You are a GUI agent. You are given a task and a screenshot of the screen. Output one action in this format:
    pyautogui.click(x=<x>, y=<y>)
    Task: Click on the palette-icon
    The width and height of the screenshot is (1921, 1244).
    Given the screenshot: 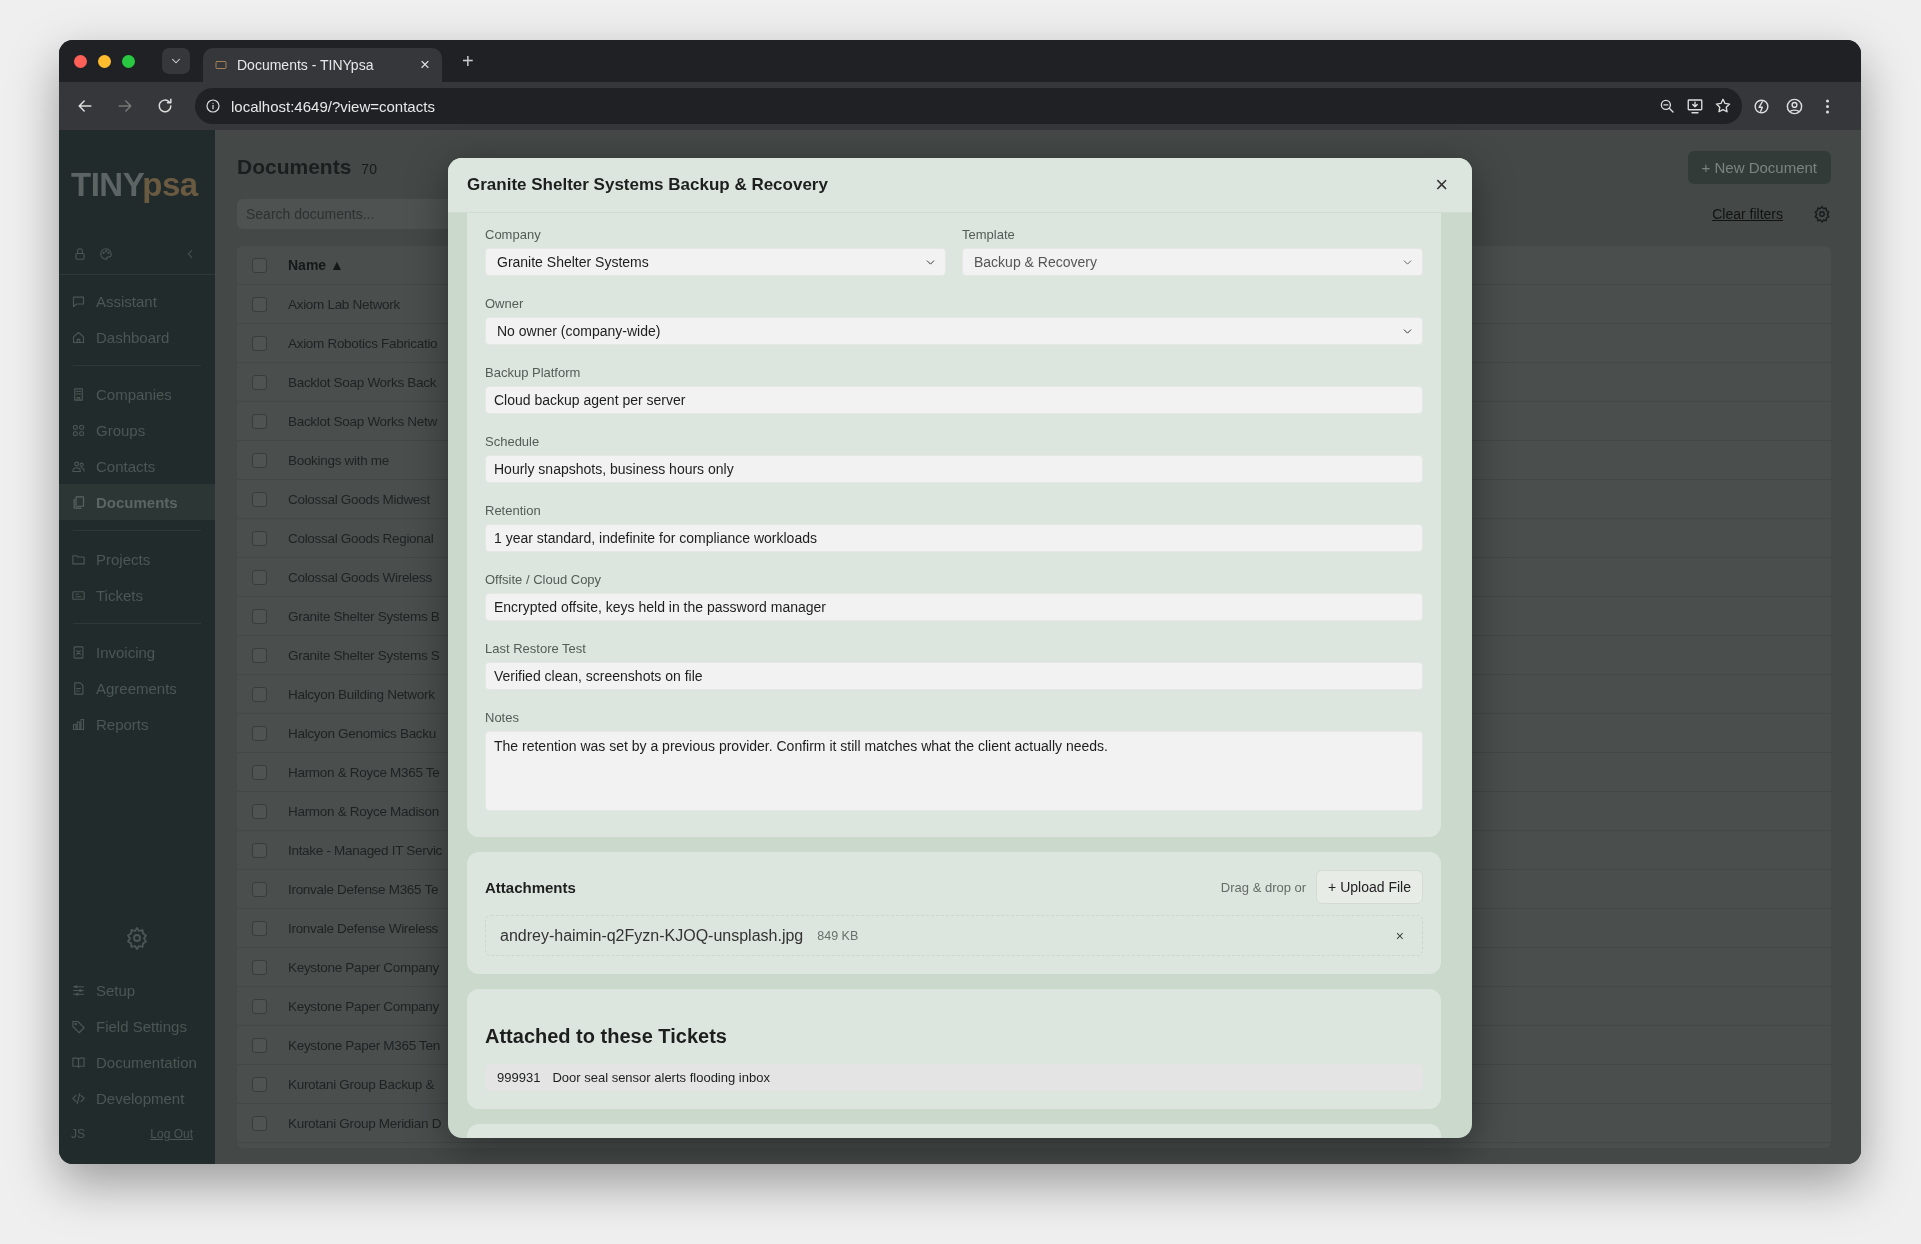 What is the action you would take?
    pyautogui.click(x=106, y=254)
    